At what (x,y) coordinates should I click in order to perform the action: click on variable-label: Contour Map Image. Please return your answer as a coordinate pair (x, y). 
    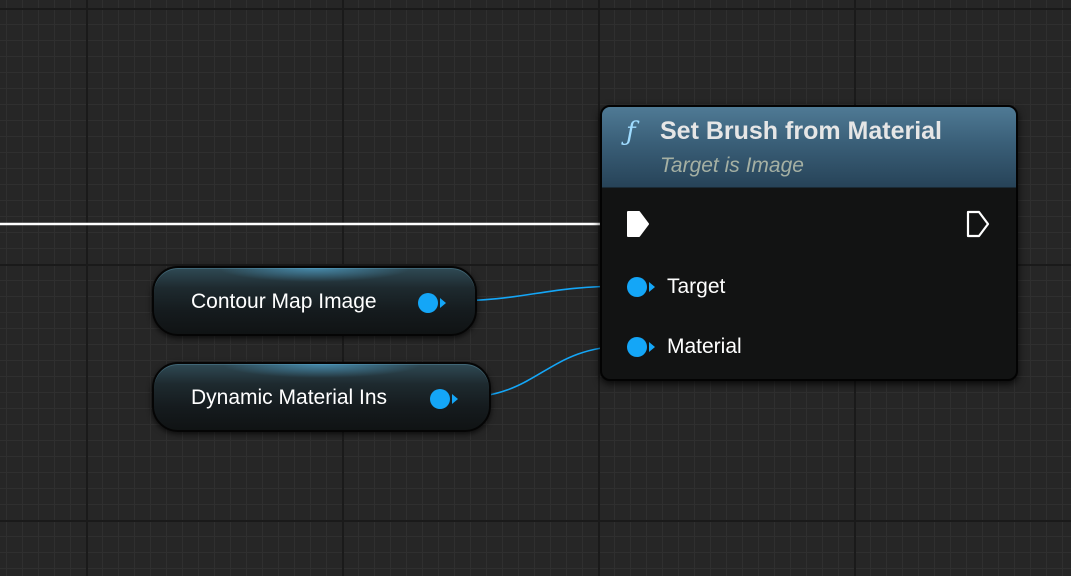
    Looking at the image, I should click on (284, 301).